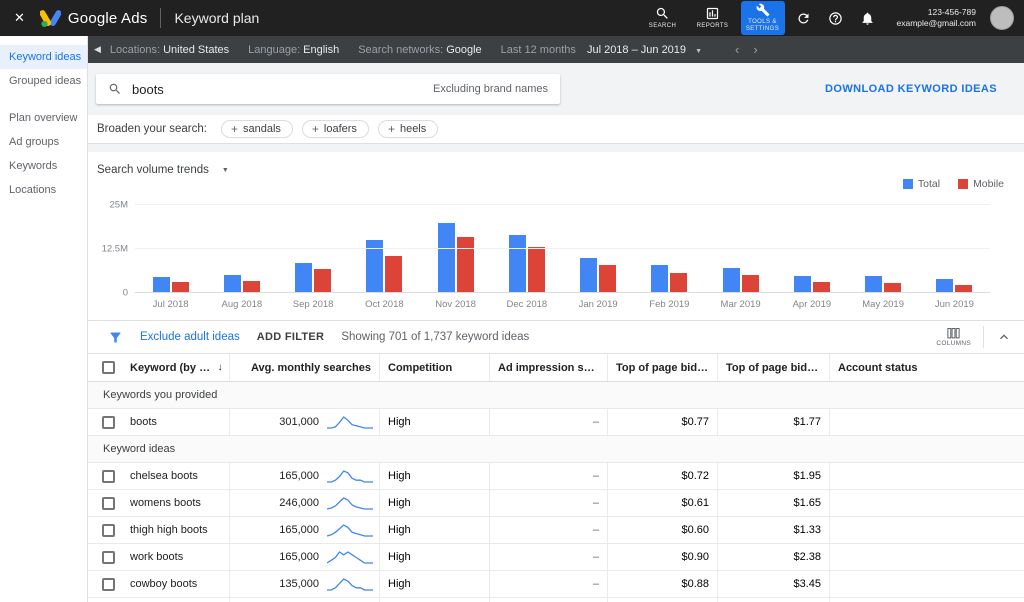  What do you see at coordinates (169, 50) in the screenshot?
I see `toolbar-setting-locations: Locations: United States` at bounding box center [169, 50].